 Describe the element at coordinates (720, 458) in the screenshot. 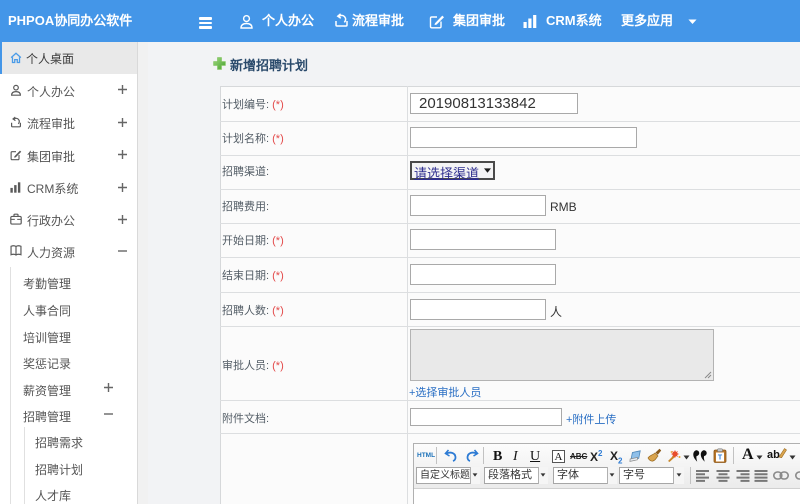

I see `svg-text: T` at that location.